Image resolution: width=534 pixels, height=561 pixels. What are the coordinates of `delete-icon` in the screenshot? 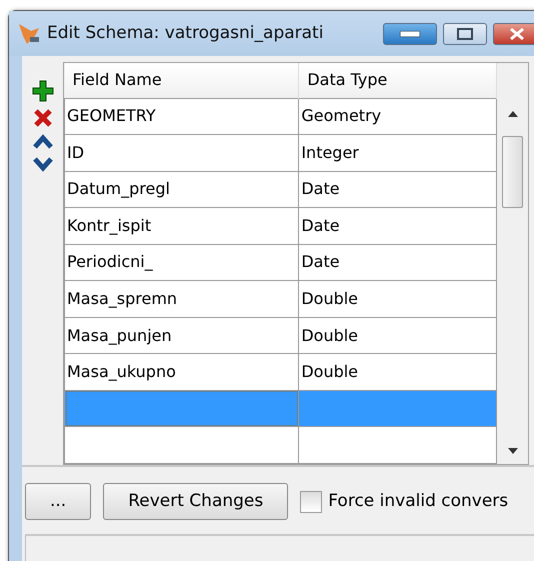 It's located at (42, 118).